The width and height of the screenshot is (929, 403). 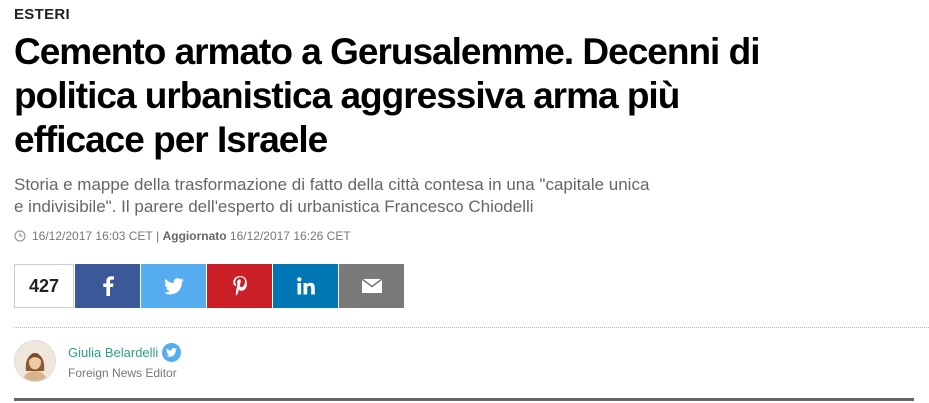 I want to click on updated-label: Aggiornato, so click(x=194, y=236).